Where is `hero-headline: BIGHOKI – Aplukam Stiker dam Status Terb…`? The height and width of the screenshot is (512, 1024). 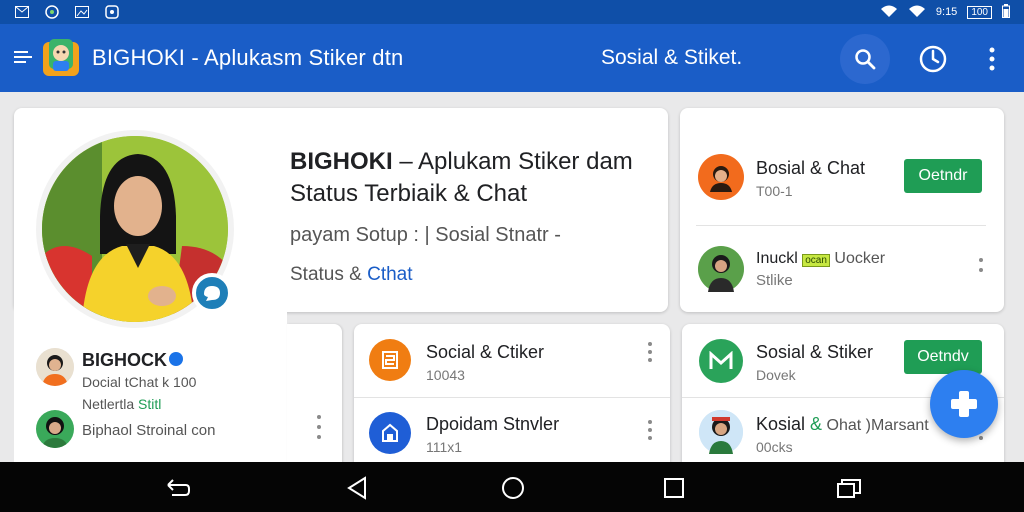
hero-headline: BIGHOKI – Aplukam Stiker dam Status Terb… is located at coordinates (475, 178).